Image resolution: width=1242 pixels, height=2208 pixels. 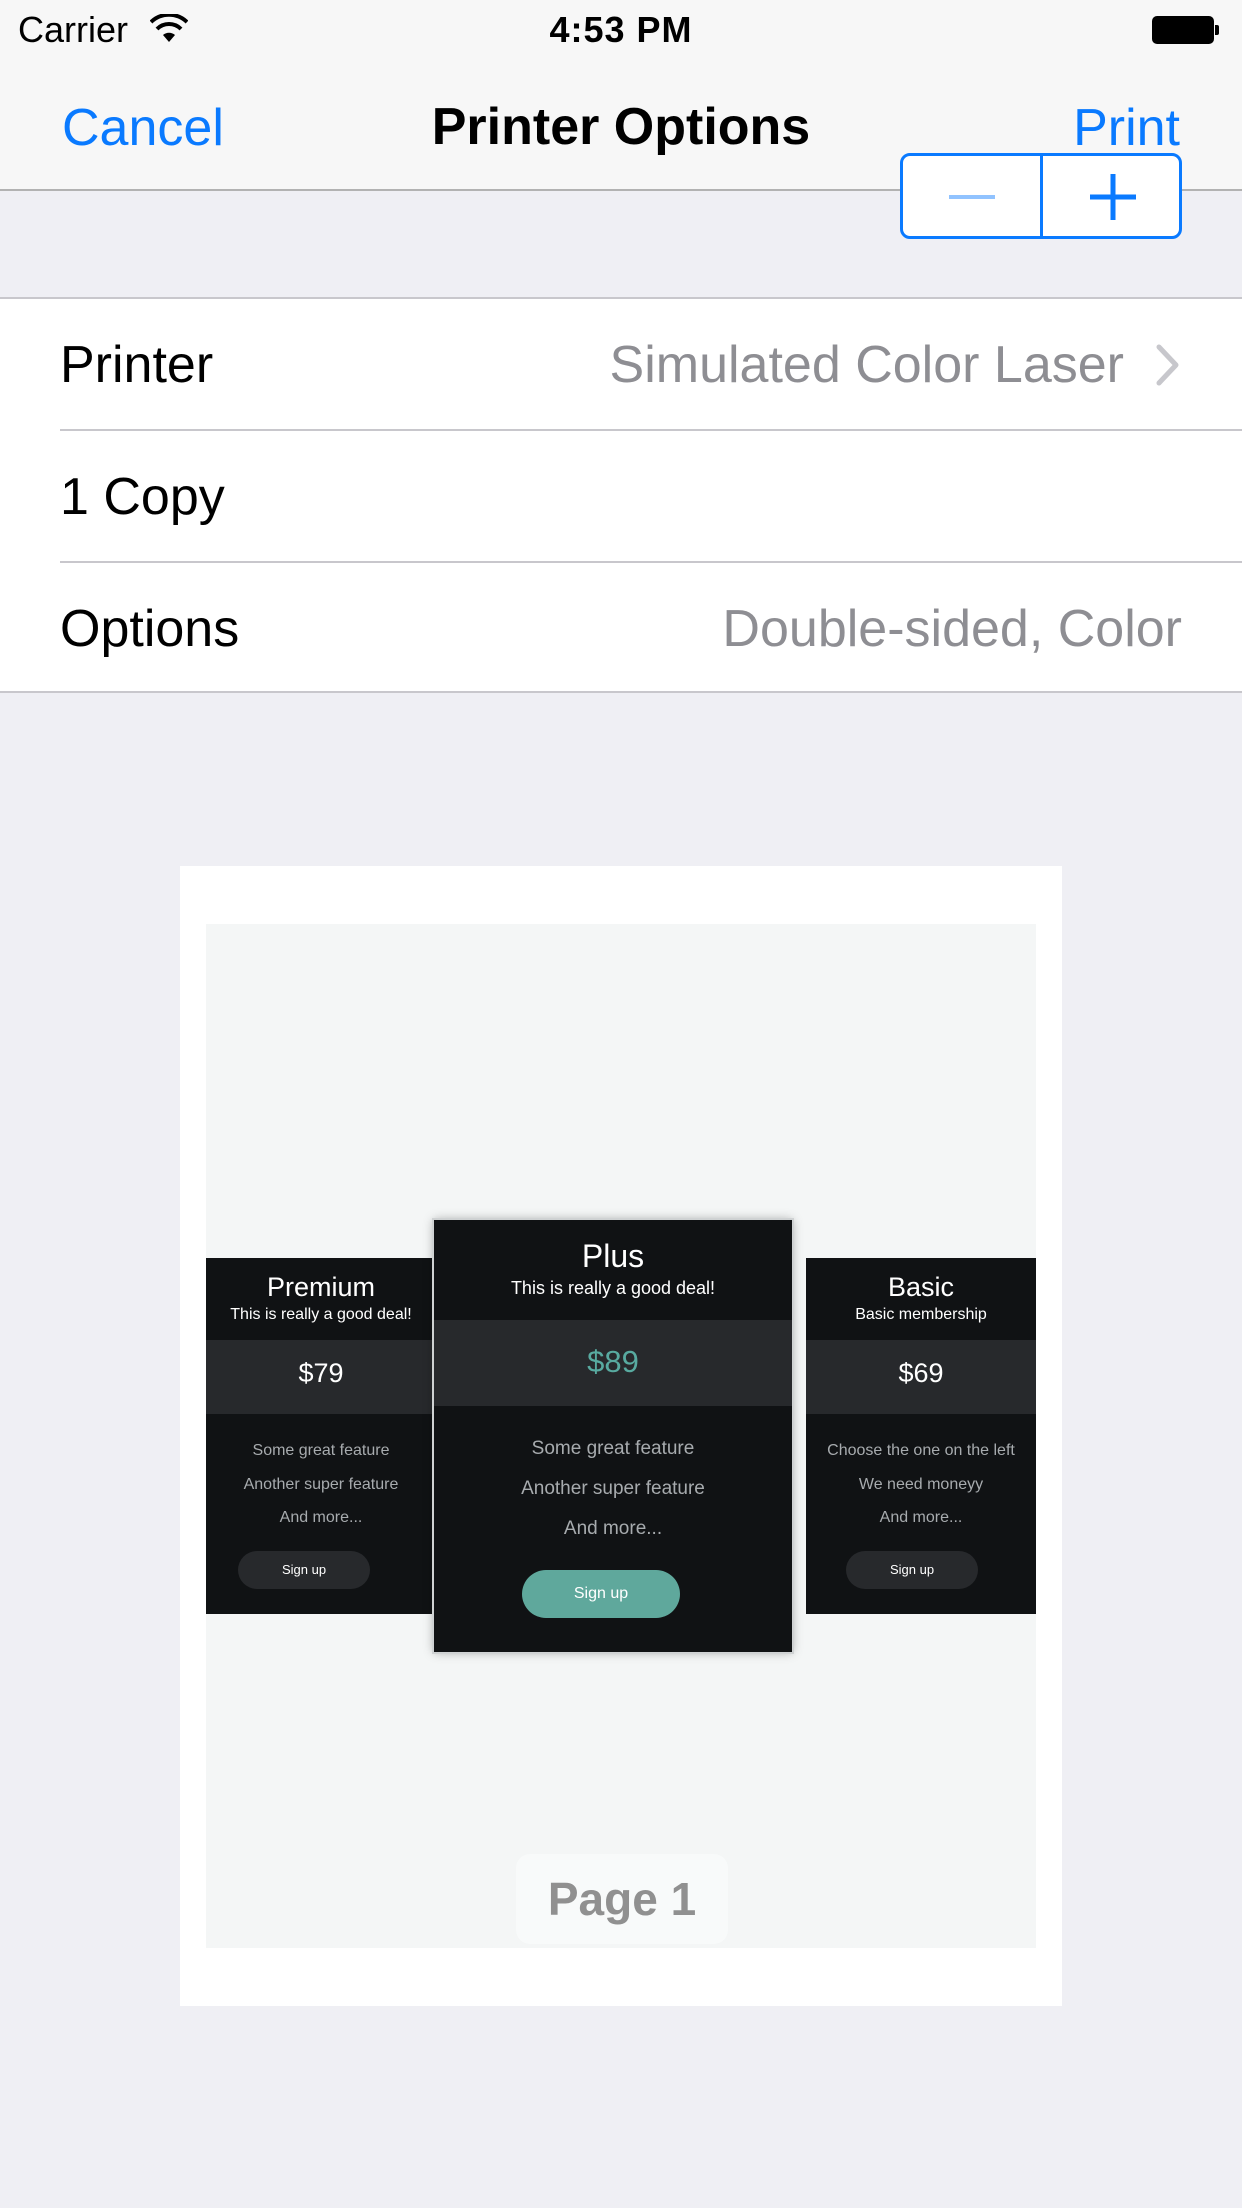 What do you see at coordinates (921, 1373) in the screenshot?
I see `plan-price: $69` at bounding box center [921, 1373].